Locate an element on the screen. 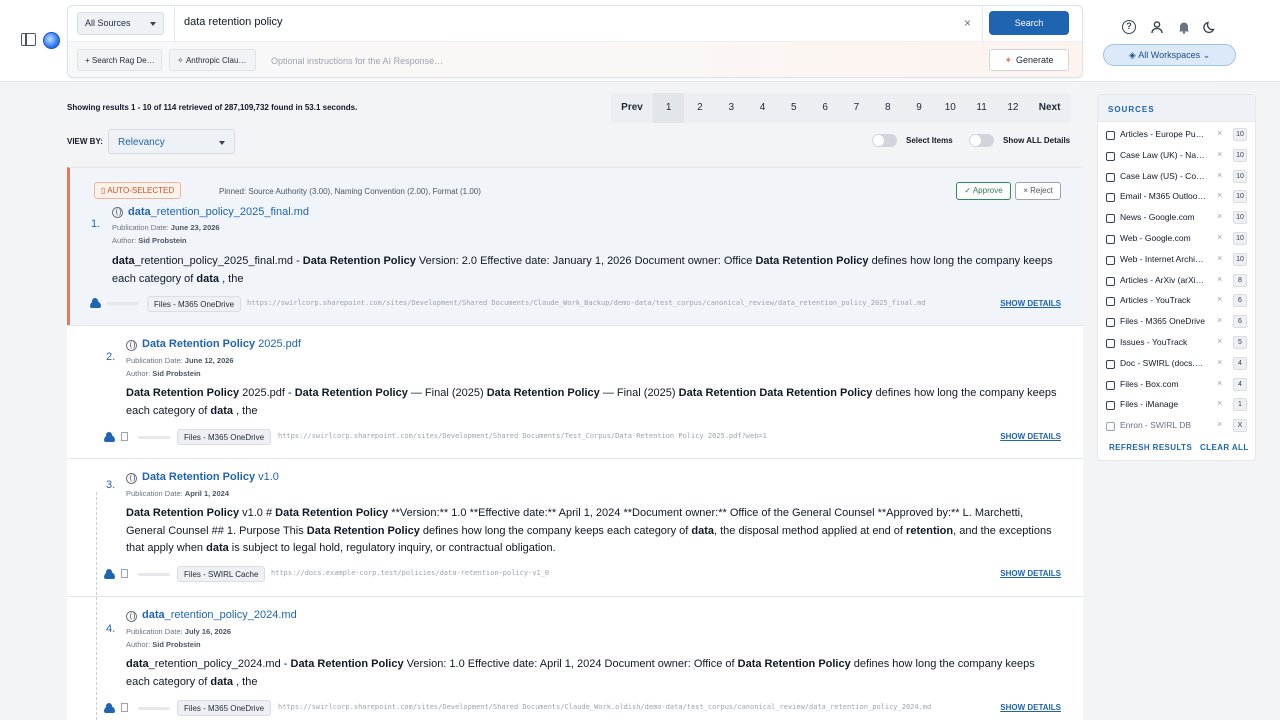  search-input is located at coordinates (564, 22).